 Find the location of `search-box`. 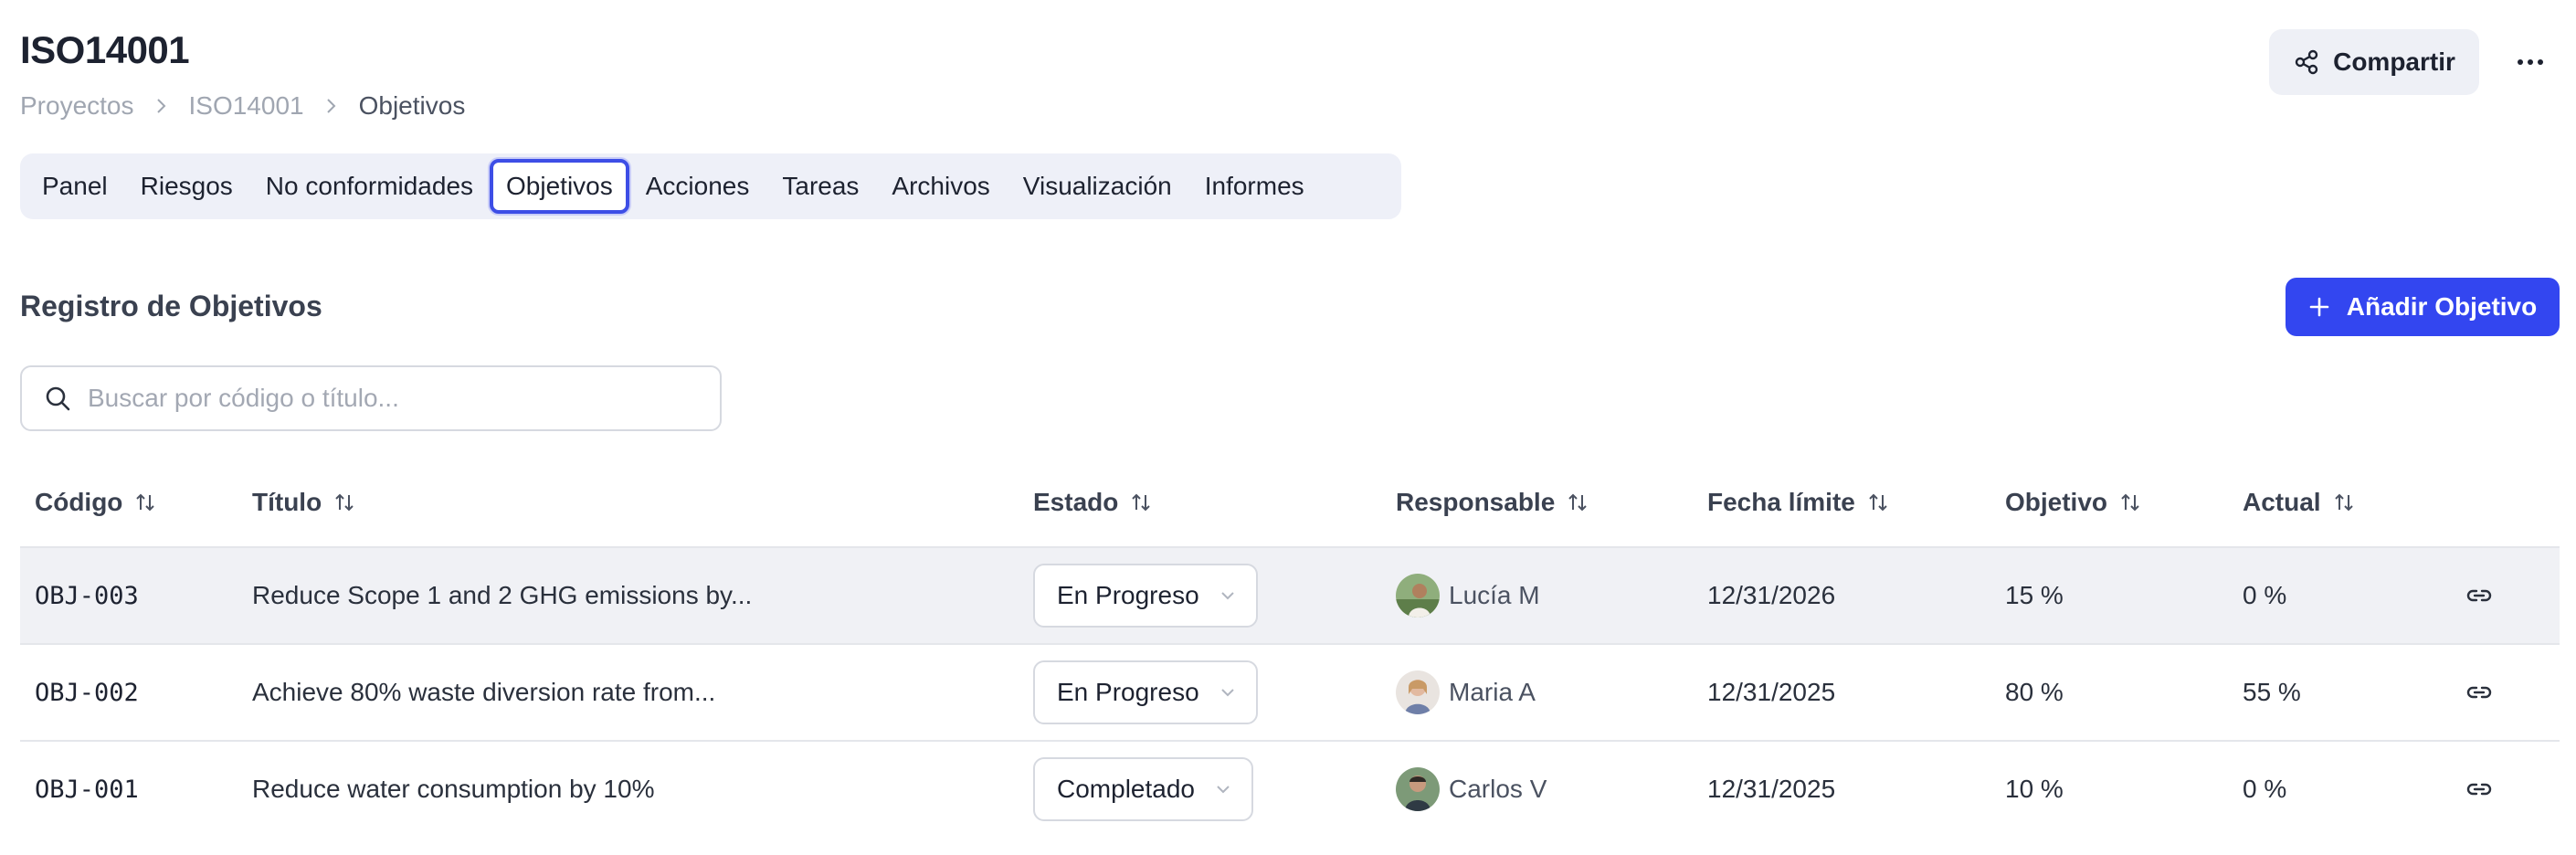

search-box is located at coordinates (371, 398).